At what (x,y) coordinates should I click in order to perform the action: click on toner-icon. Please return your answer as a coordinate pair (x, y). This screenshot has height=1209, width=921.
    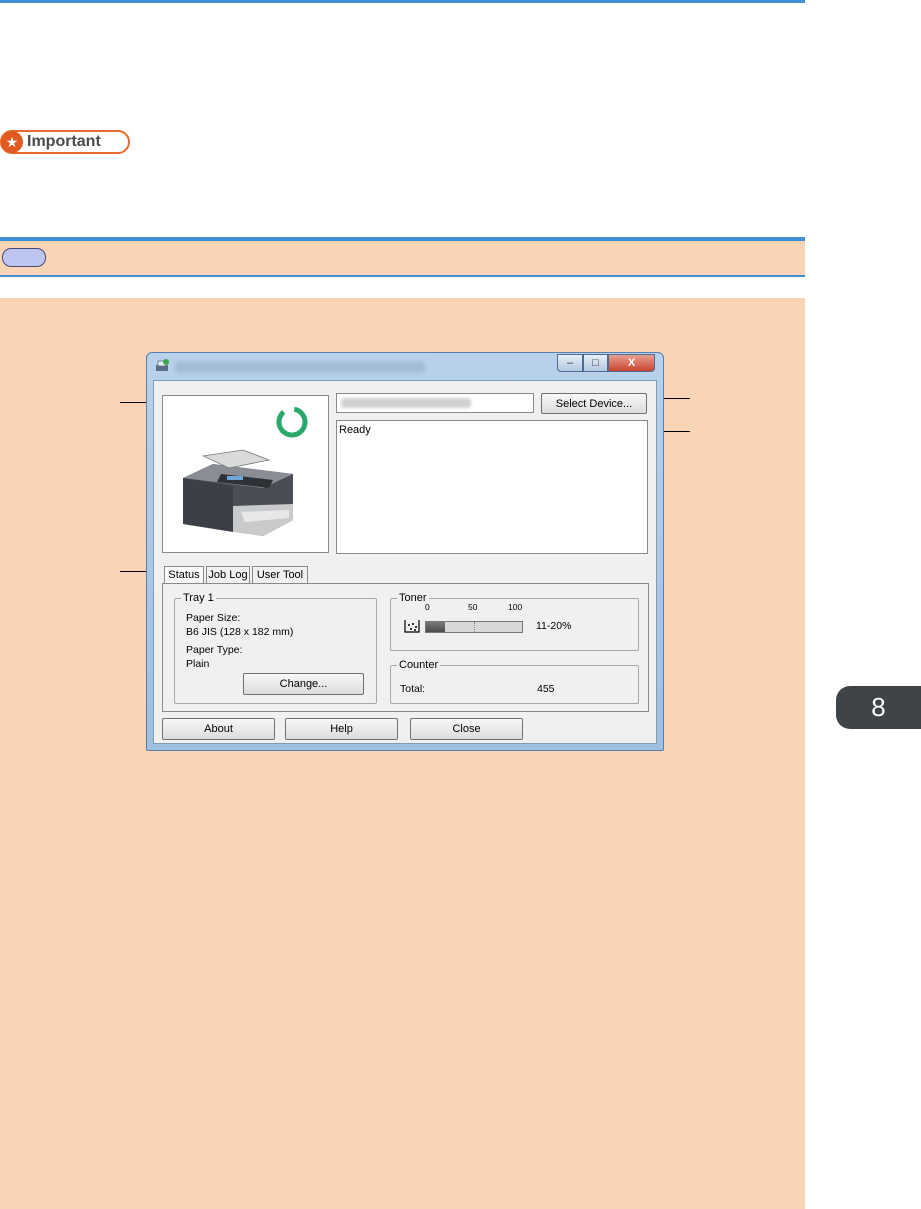
    Looking at the image, I should click on (412, 626).